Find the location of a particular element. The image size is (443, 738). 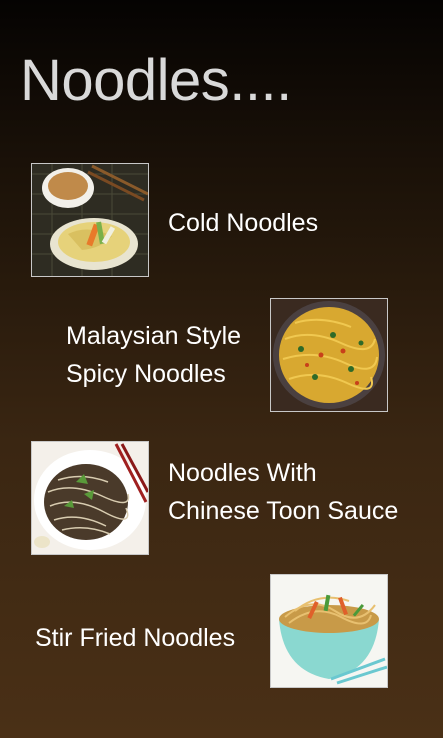

recipe-title: Noodles With Chinese Toon Sauce is located at coordinates (283, 492).